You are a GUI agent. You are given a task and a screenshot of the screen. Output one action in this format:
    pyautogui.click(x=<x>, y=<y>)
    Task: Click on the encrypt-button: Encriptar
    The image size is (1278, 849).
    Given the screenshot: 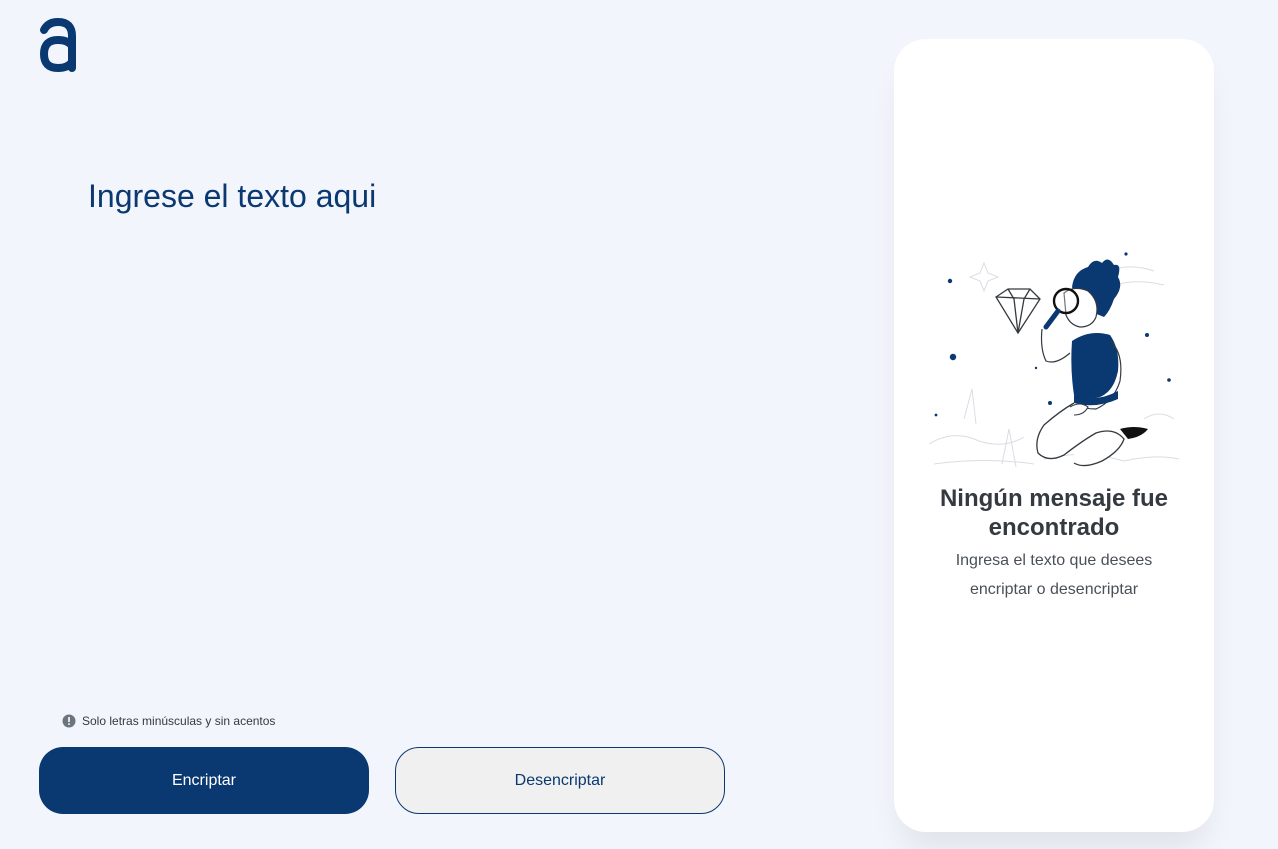 What is the action you would take?
    pyautogui.click(x=204, y=780)
    